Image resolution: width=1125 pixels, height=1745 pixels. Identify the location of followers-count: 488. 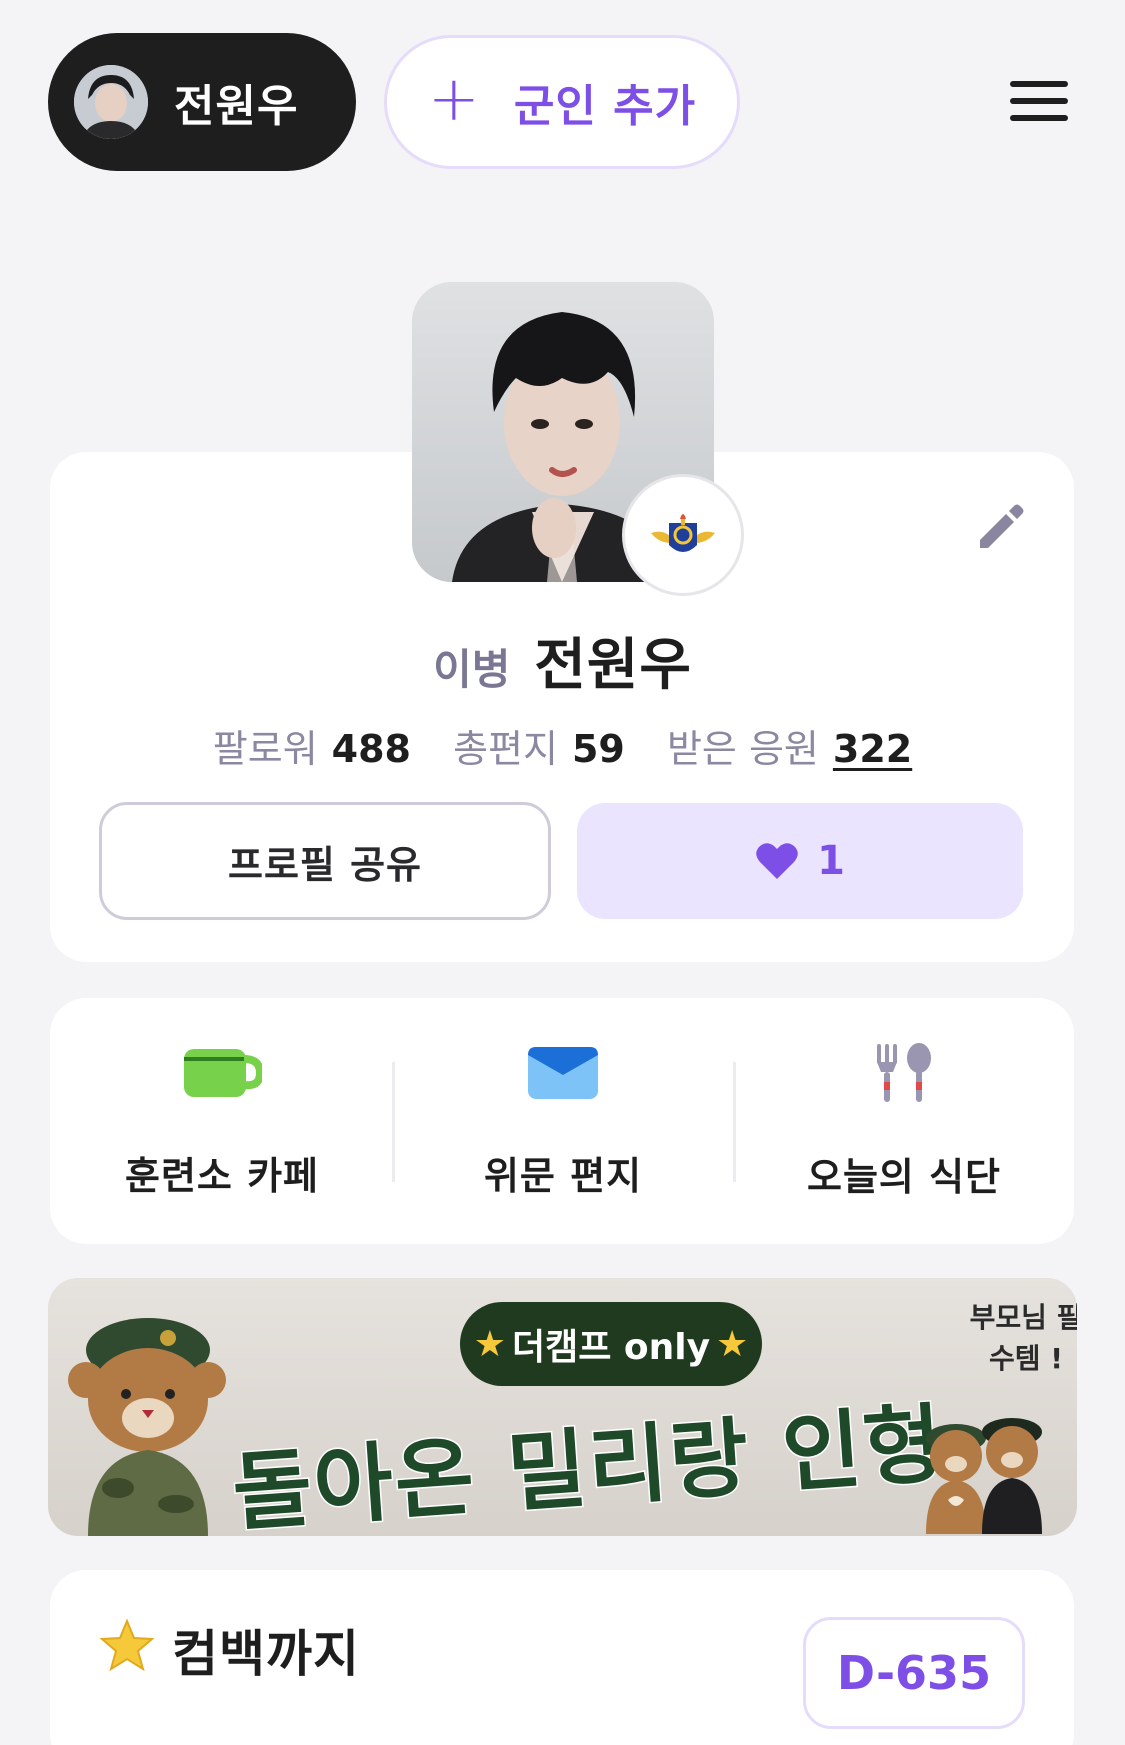
(371, 749).